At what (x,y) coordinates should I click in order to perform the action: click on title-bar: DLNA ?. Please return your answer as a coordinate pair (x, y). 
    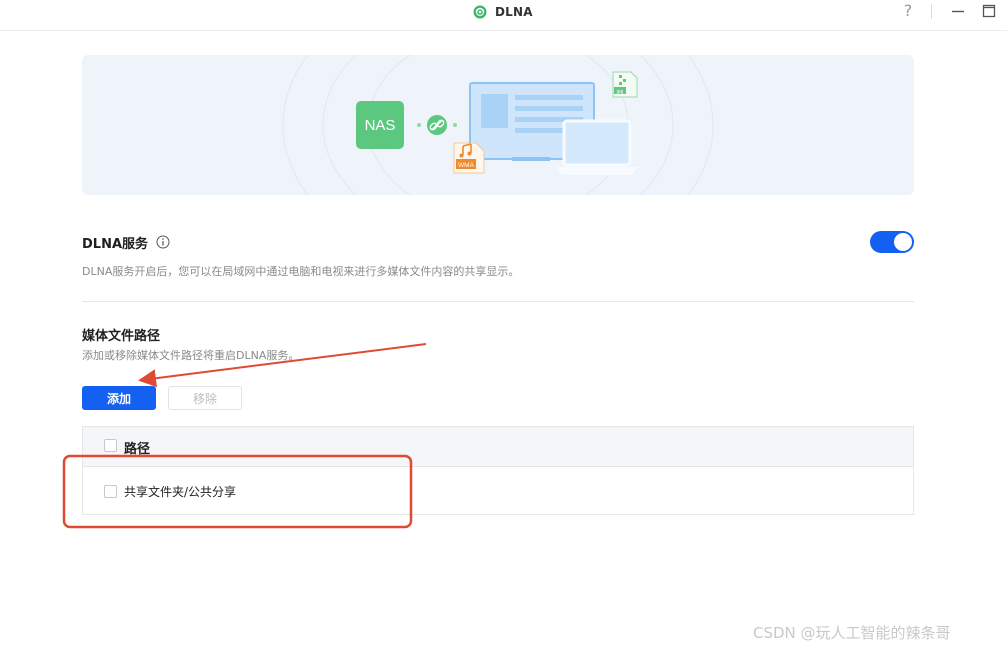
    Looking at the image, I should click on (503, 15).